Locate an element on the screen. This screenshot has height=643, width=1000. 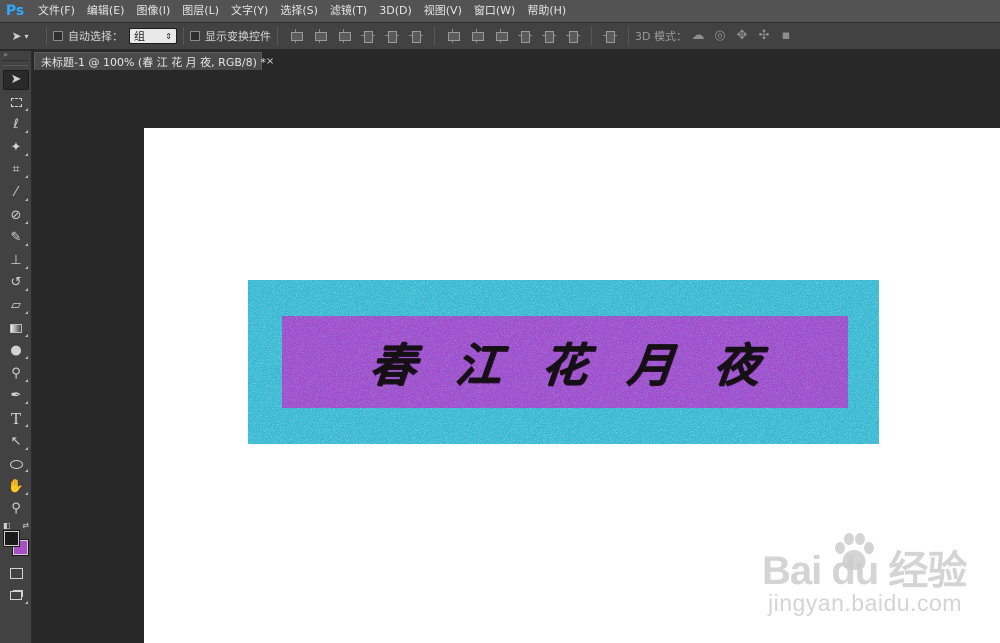
align-bottom-icon is located at coordinates (344, 36).